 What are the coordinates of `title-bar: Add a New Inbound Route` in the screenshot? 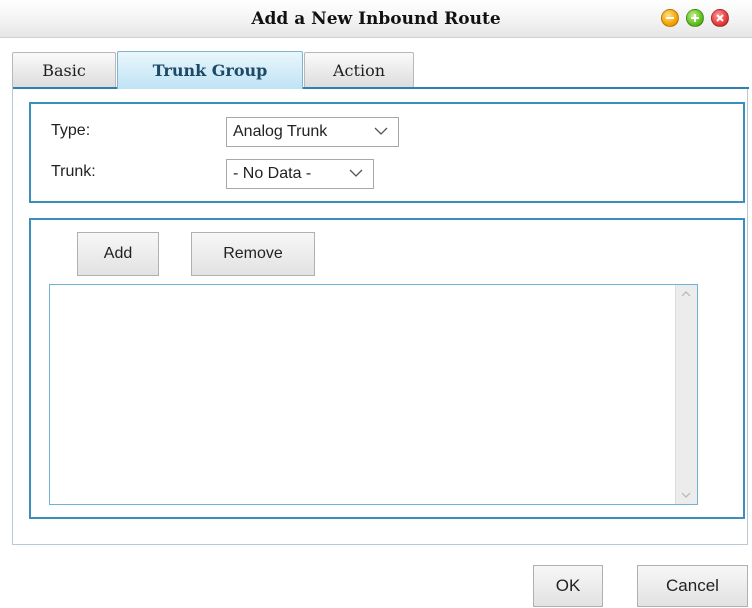 It's located at (376, 19).